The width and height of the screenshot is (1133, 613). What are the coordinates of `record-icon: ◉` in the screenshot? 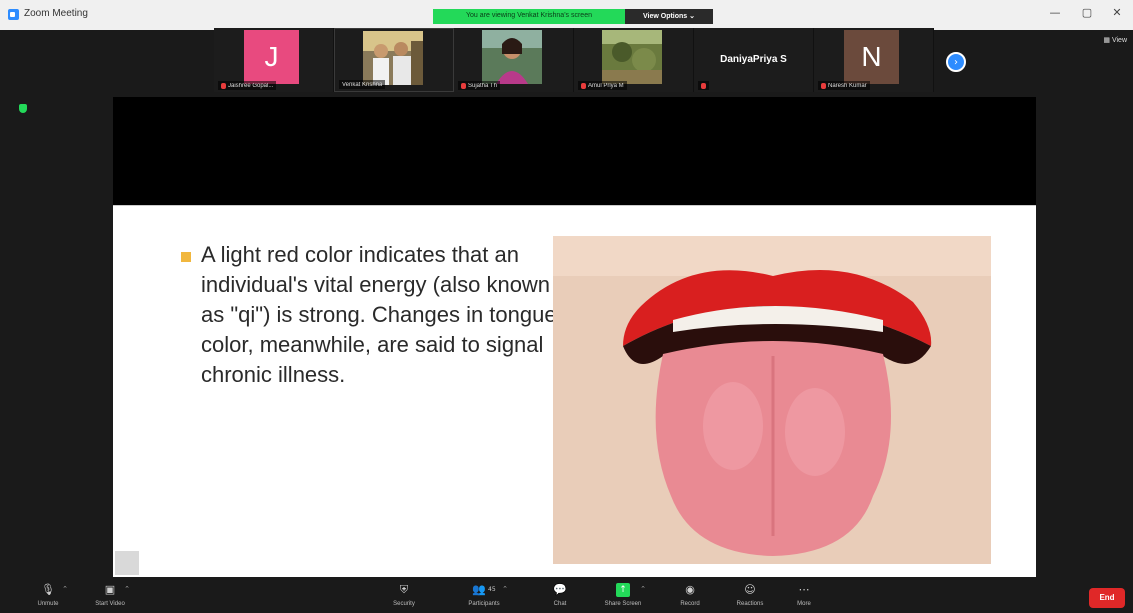 It's located at (690, 589).